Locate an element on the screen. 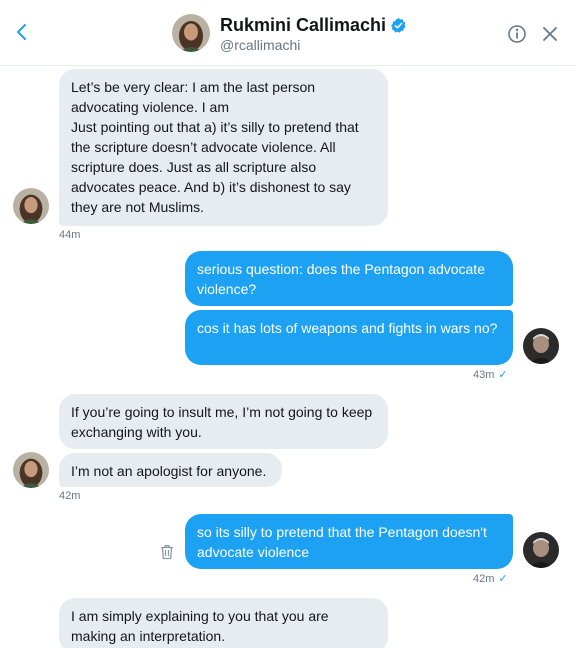  message-timestamp: 43m is located at coordinates (484, 375).